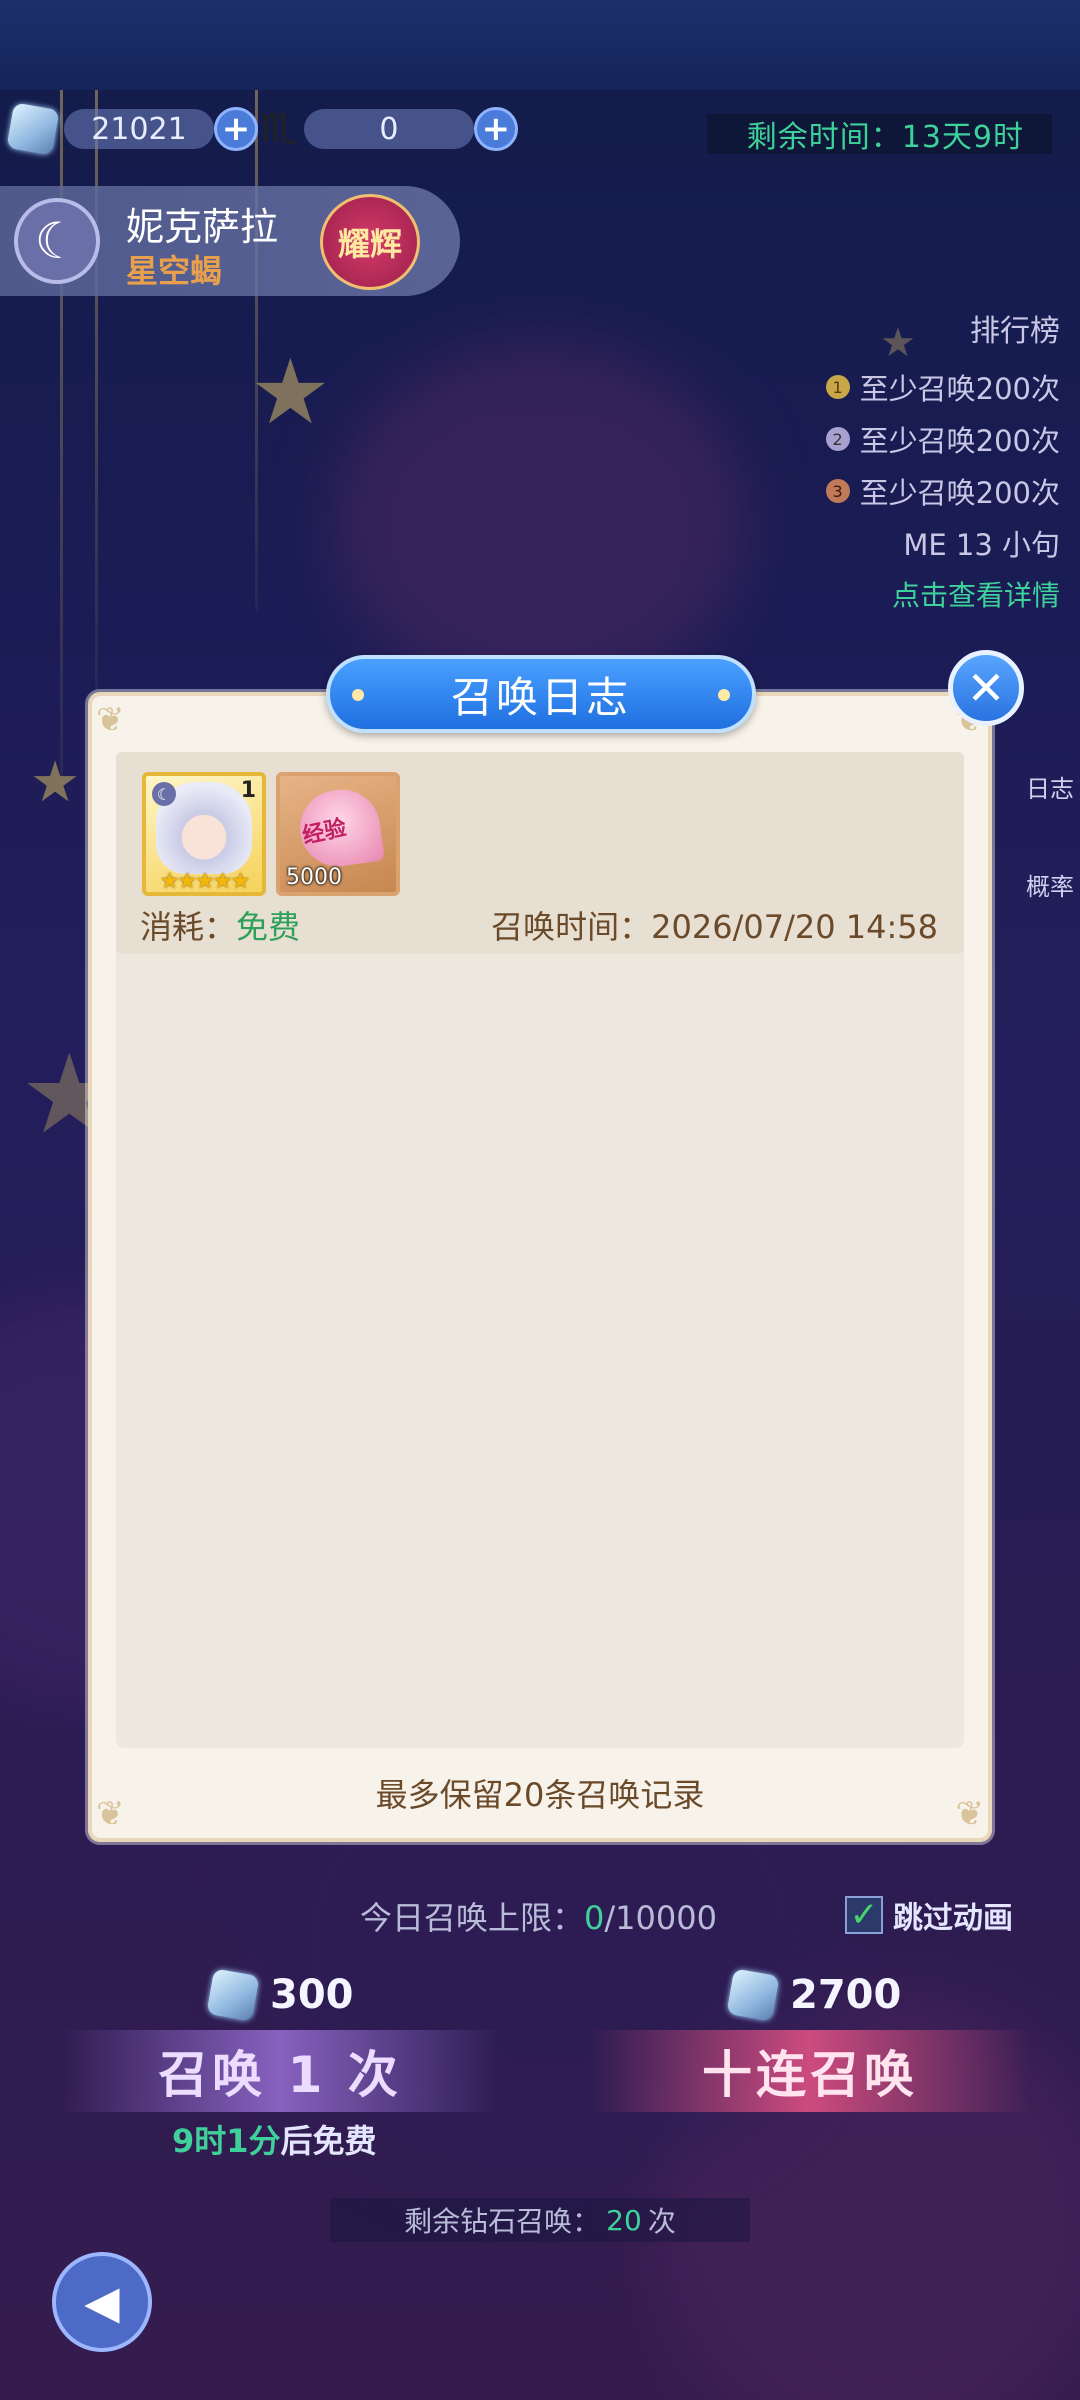  What do you see at coordinates (278, 129) in the screenshot?
I see `scorpion-icon: ♏` at bounding box center [278, 129].